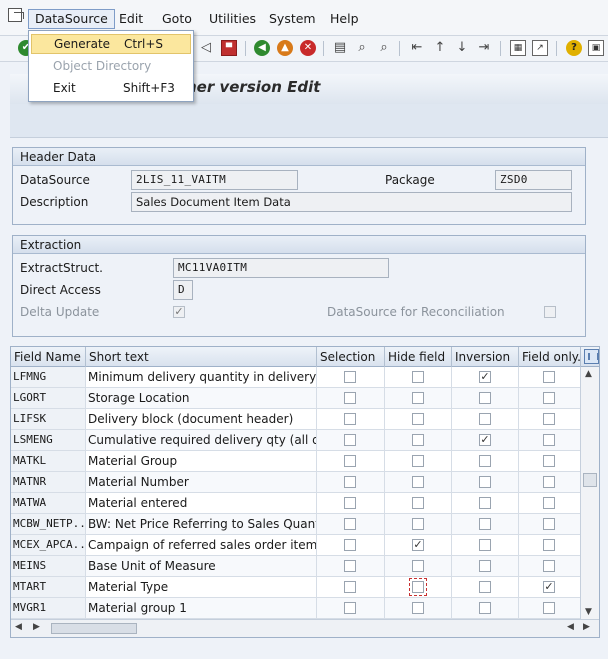 The width and height of the screenshot is (608, 659). What do you see at coordinates (588, 612) in the screenshot?
I see `scroll-down-icon: ▼` at bounding box center [588, 612].